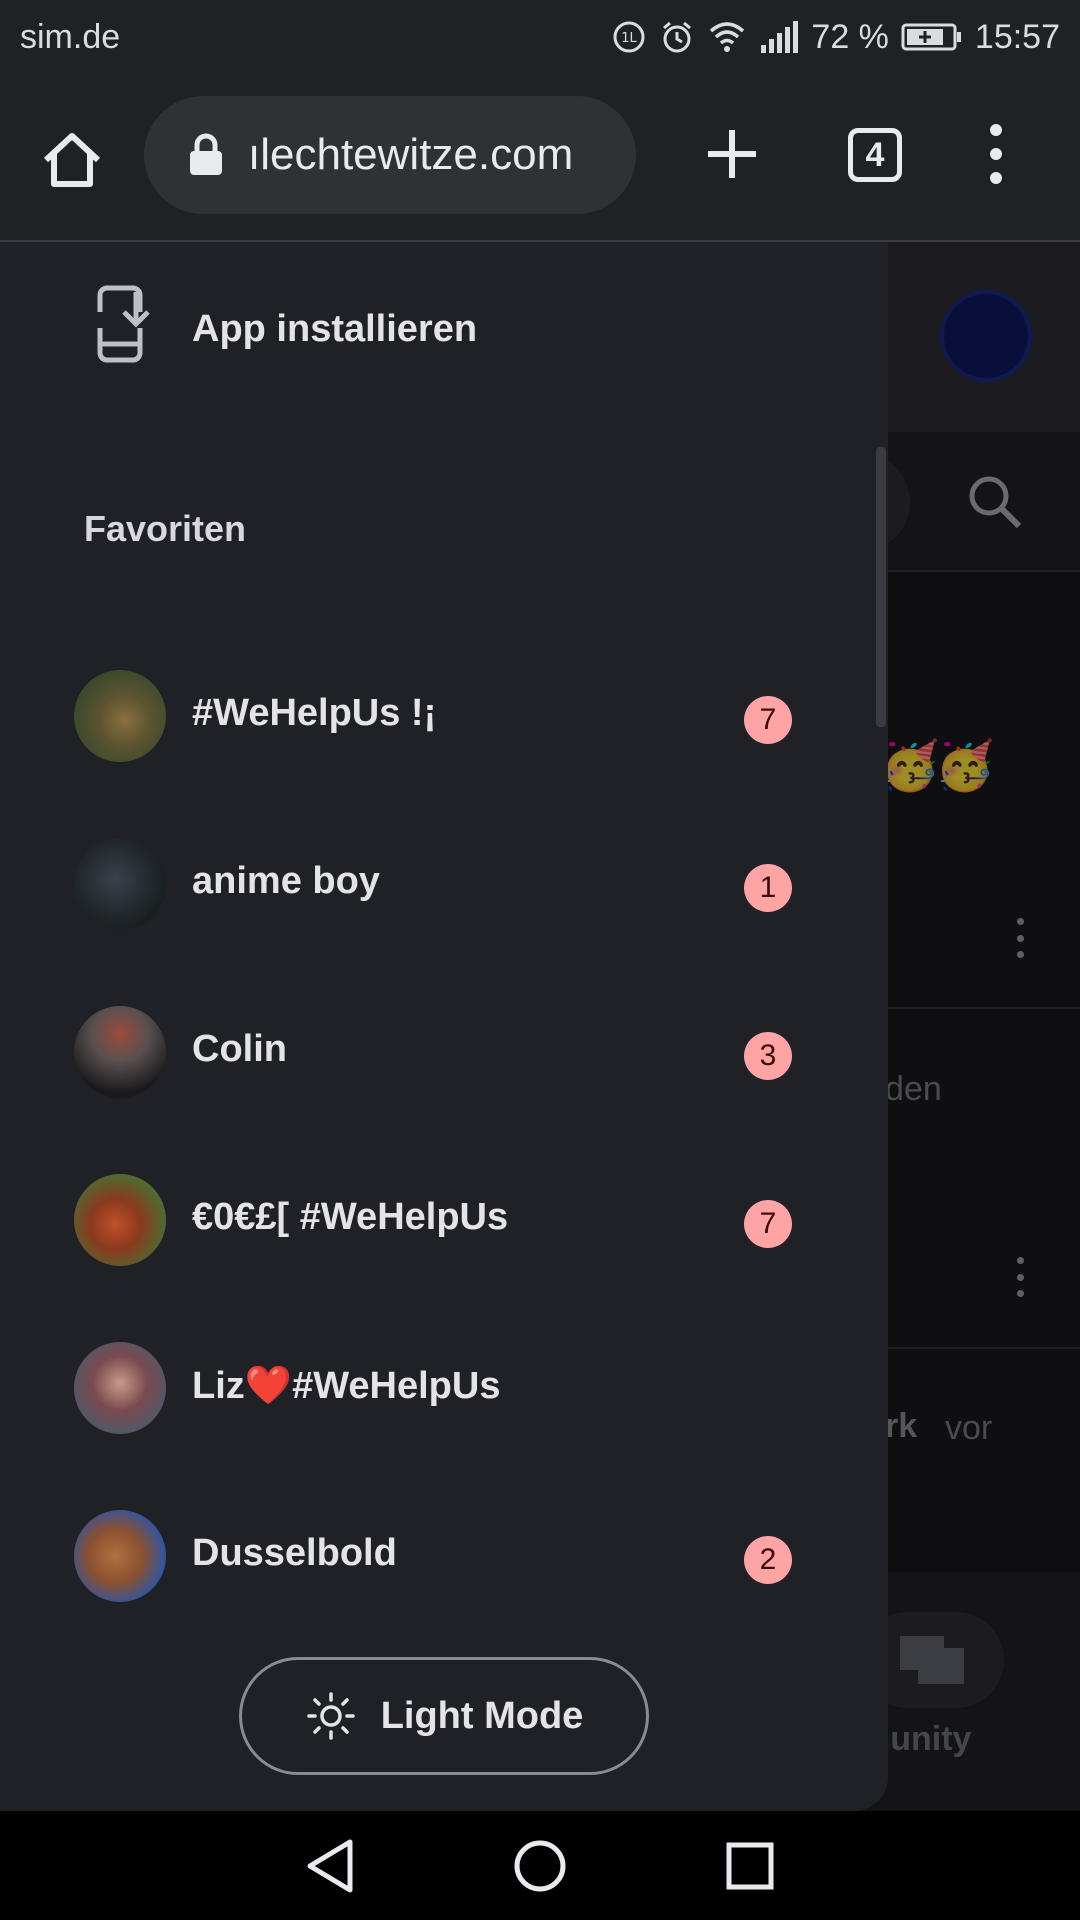  I want to click on sun-icon, so click(330, 1716).